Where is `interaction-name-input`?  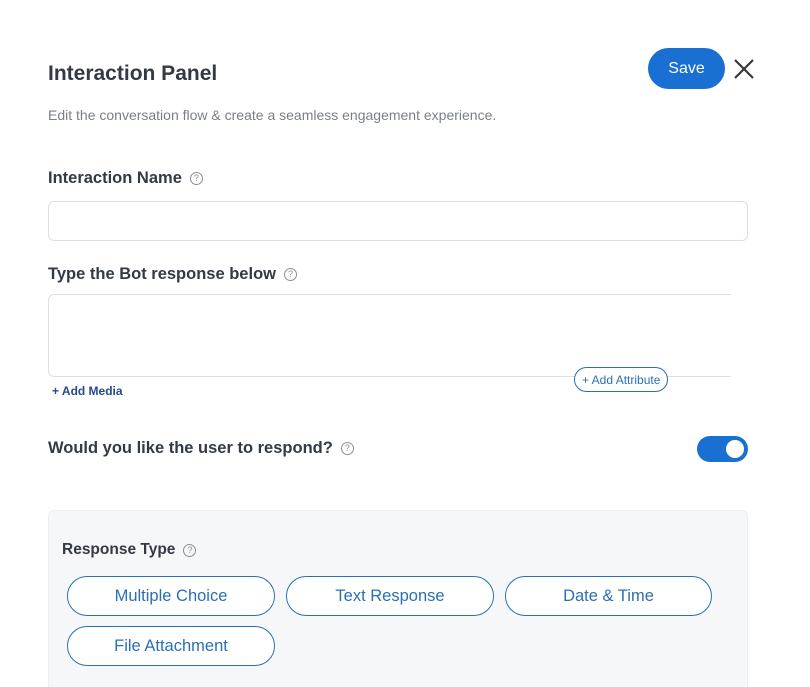
interaction-name-input is located at coordinates (398, 221).